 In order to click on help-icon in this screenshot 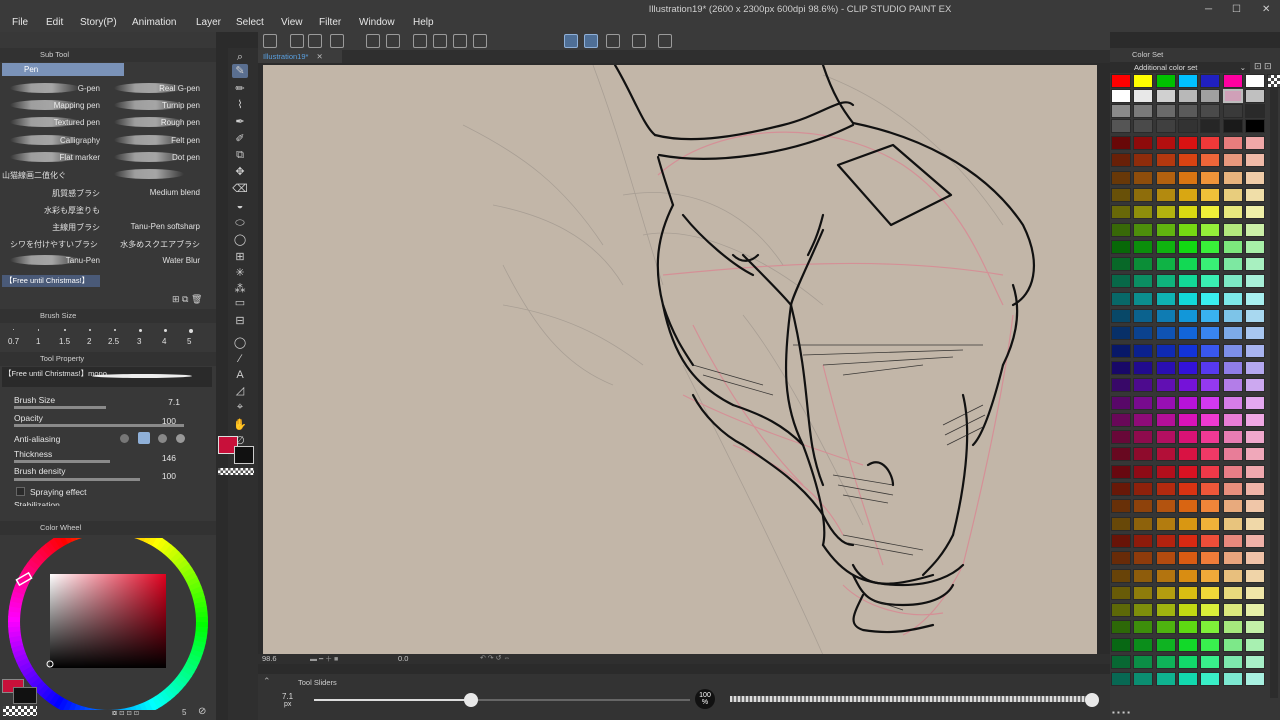, I will do `click(665, 41)`.